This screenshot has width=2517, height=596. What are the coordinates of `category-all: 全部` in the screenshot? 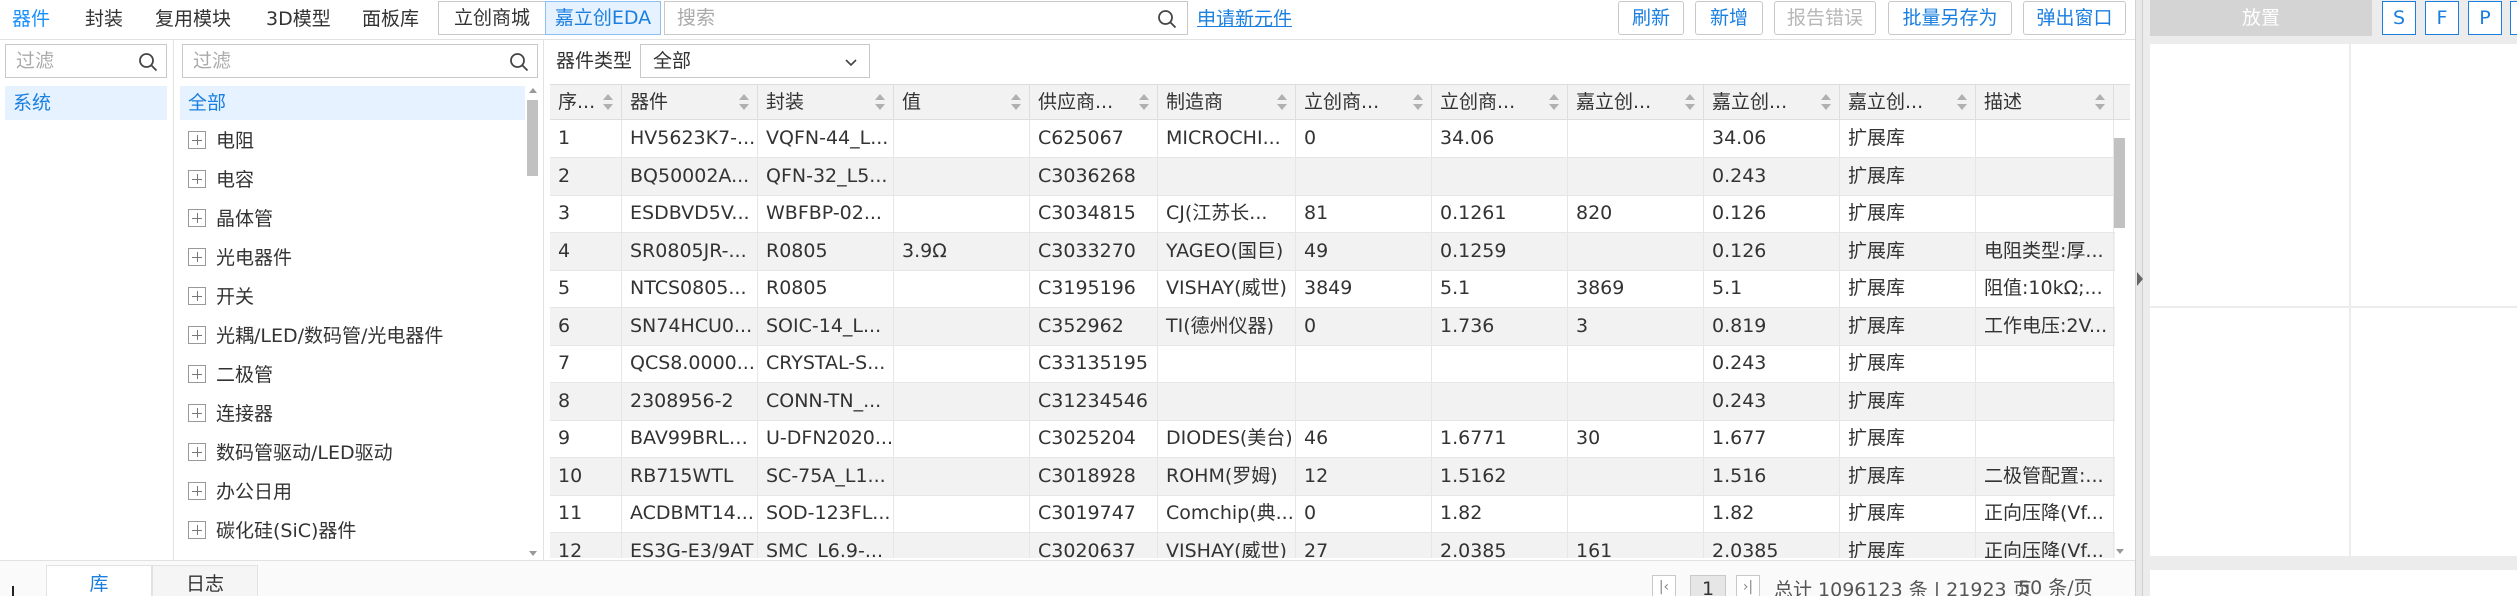 It's located at (352, 103).